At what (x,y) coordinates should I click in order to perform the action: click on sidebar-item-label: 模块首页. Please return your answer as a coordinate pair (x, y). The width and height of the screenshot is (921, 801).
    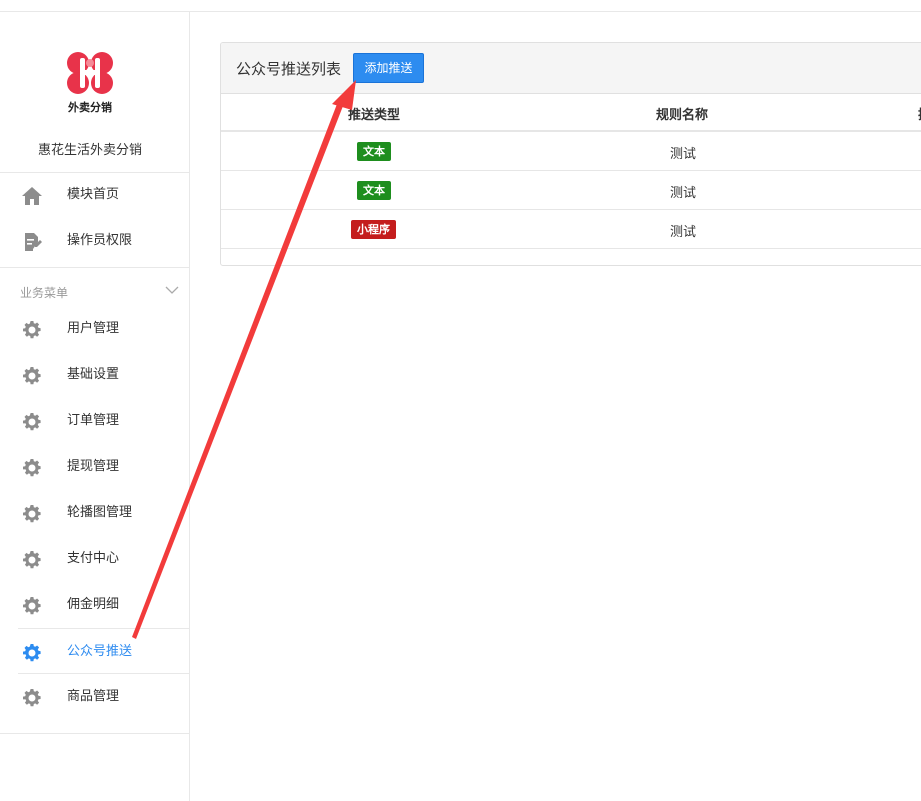
    Looking at the image, I should click on (93, 194).